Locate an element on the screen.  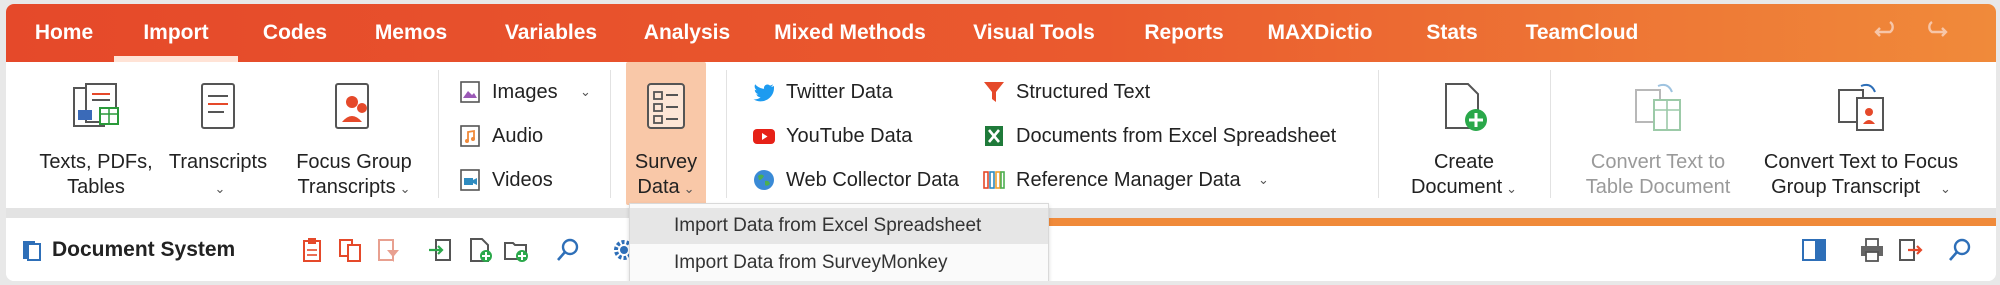
tab-memos: Memos is located at coordinates (411, 33).